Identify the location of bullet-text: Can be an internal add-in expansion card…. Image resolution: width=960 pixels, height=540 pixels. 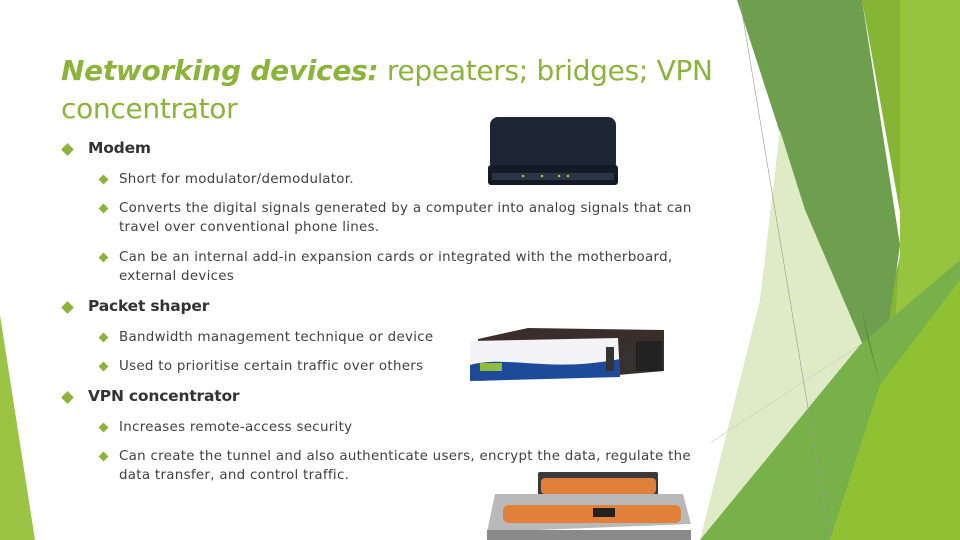
(396, 267).